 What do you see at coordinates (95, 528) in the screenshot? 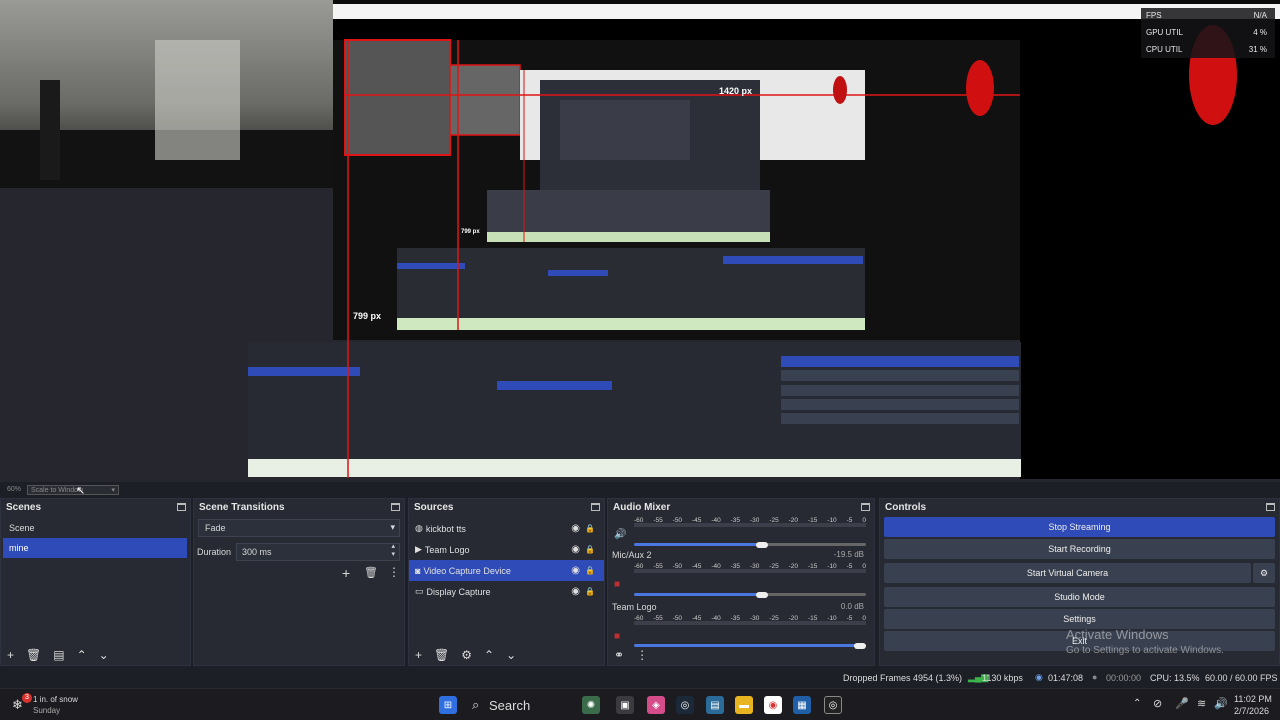
I see `scene-item: Scene` at bounding box center [95, 528].